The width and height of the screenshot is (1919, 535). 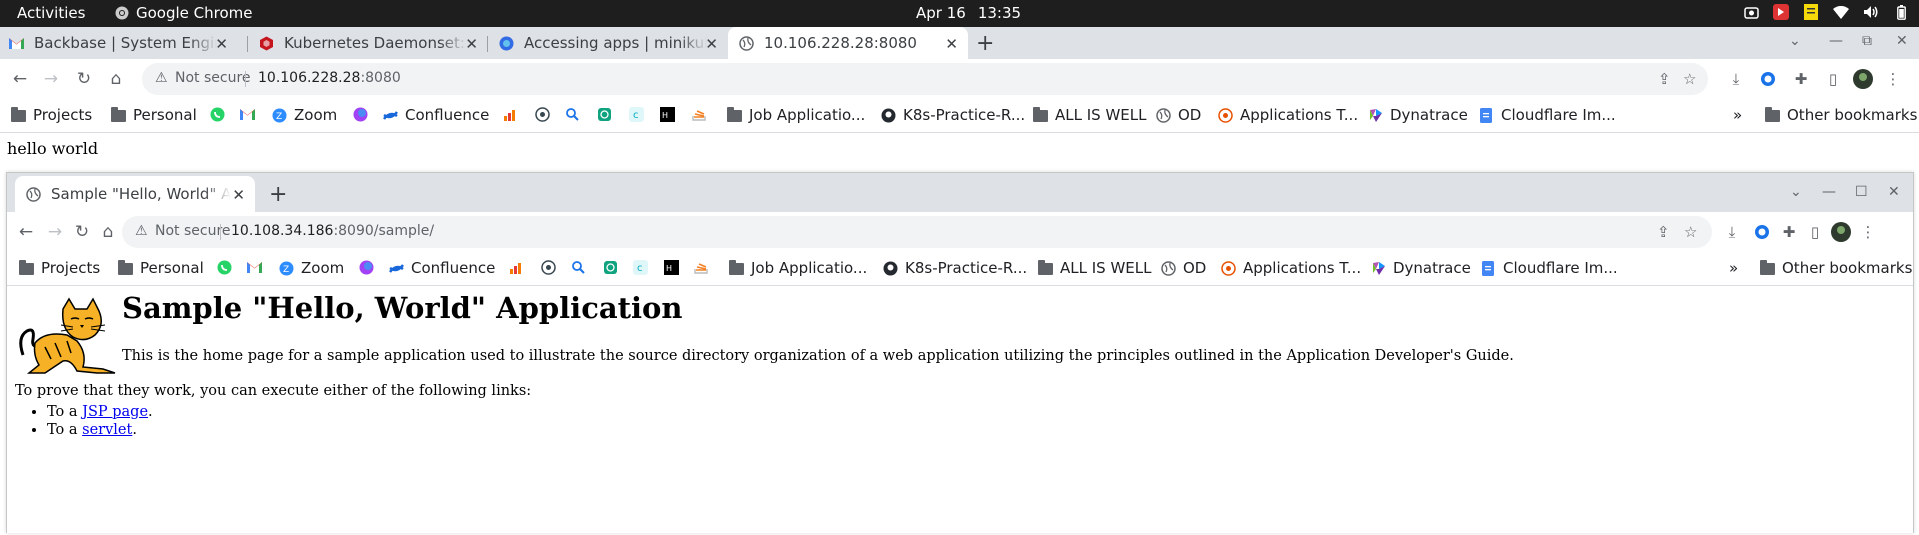 What do you see at coordinates (1733, 268) in the screenshot?
I see `bookmarks-overflow-icon: »` at bounding box center [1733, 268].